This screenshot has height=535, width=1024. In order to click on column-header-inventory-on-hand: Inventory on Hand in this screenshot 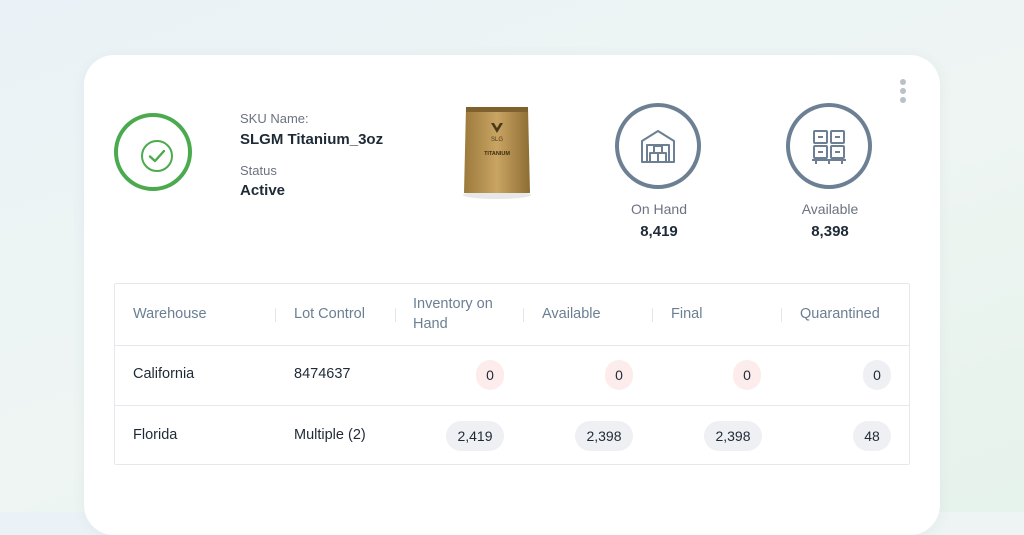, I will do `click(453, 314)`.